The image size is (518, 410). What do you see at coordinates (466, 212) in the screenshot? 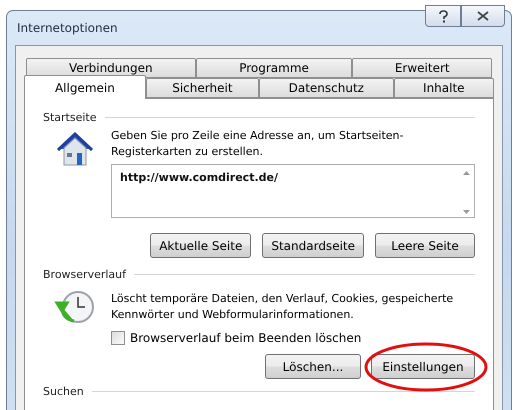
I see `scroll-down-icon` at bounding box center [466, 212].